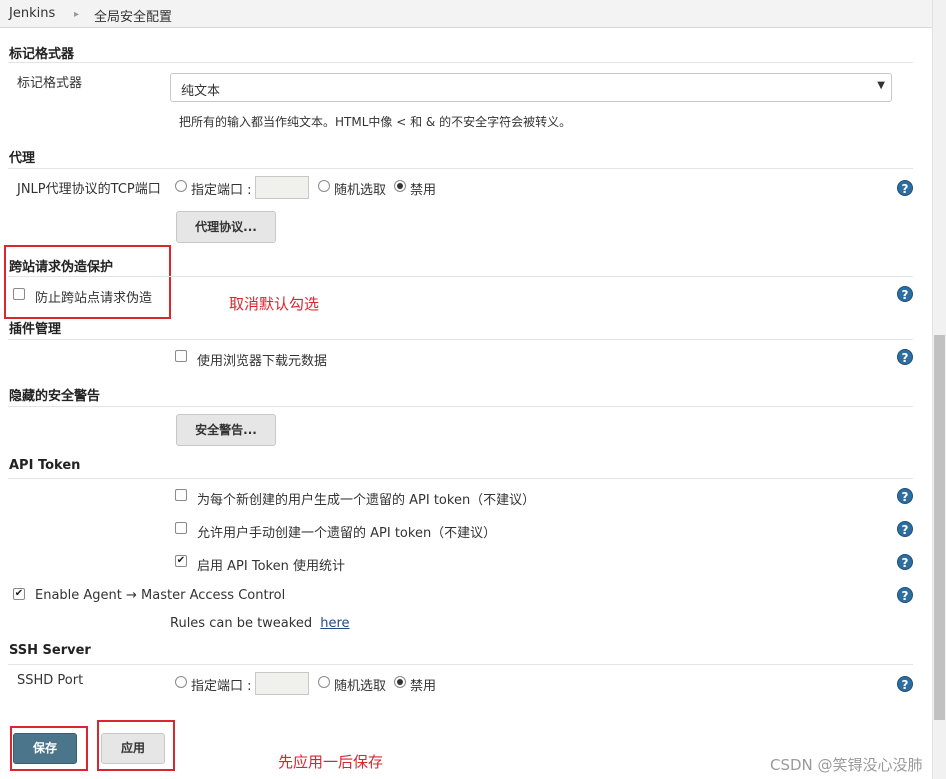 The image size is (946, 779). I want to click on save-button: 保存, so click(45, 748).